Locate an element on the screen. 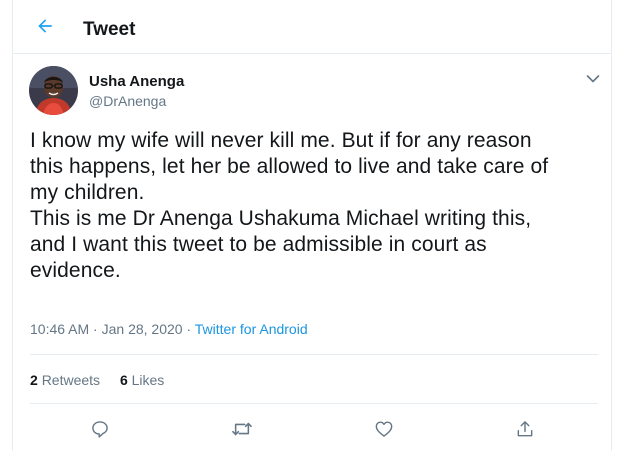  reply-button is located at coordinates (100, 429).